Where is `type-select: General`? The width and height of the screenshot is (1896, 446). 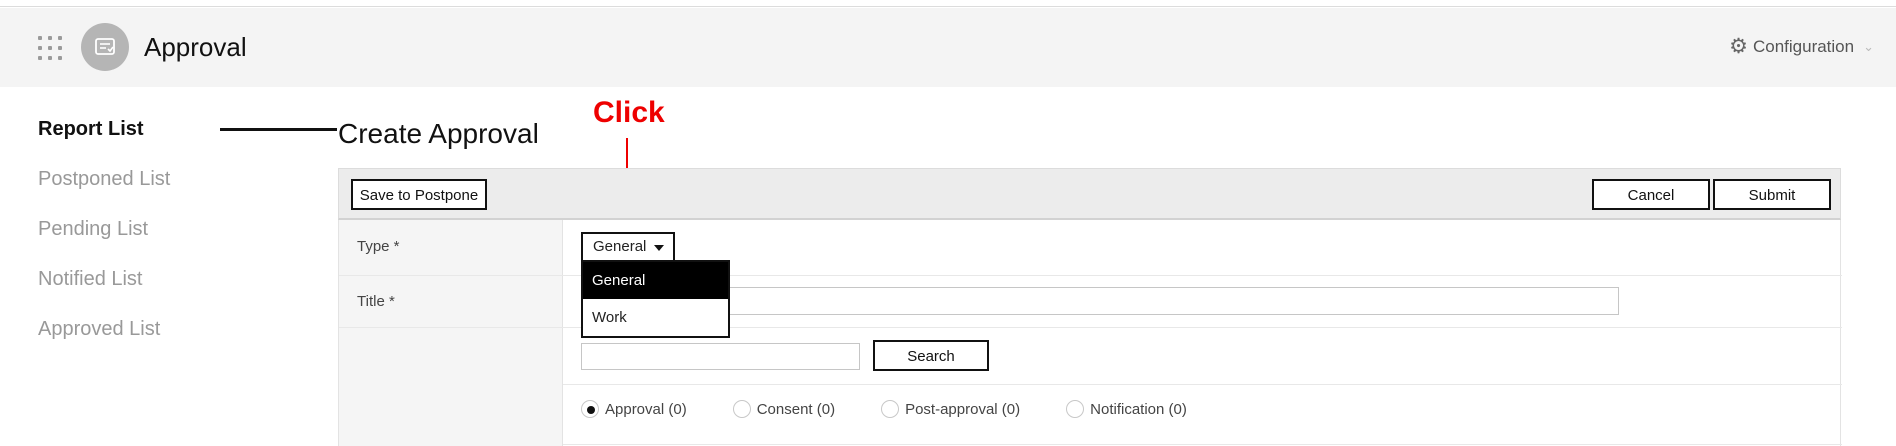
type-select: General is located at coordinates (628, 247).